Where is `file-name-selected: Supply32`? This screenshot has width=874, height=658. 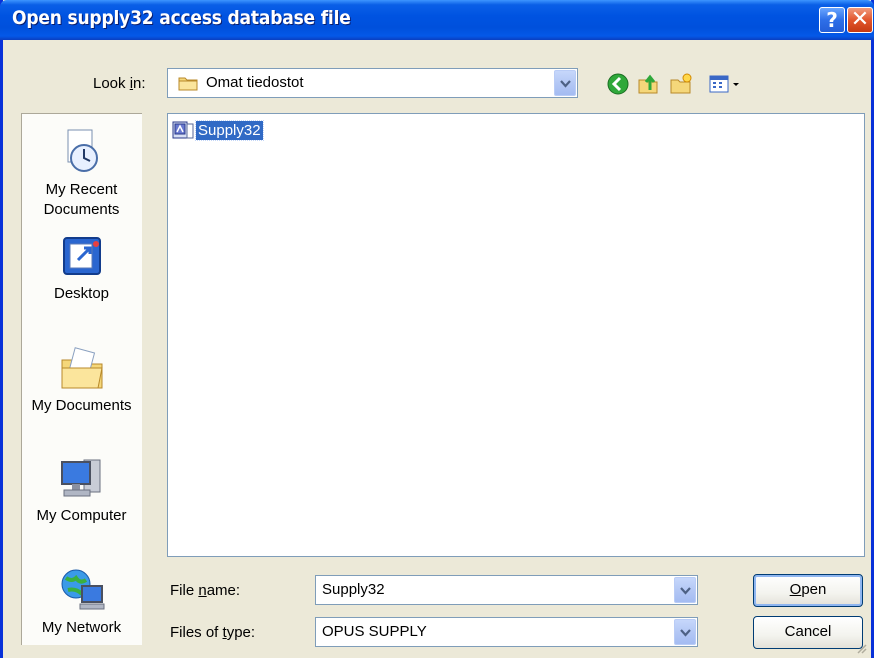 file-name-selected: Supply32 is located at coordinates (229, 130).